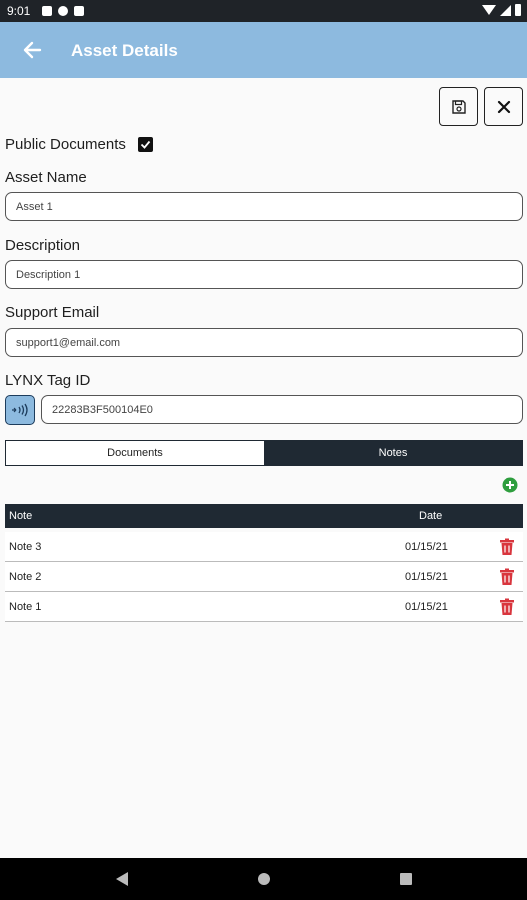 Image resolution: width=527 pixels, height=900 pixels. What do you see at coordinates (25, 547) in the screenshot?
I see `note-cell: Note 3` at bounding box center [25, 547].